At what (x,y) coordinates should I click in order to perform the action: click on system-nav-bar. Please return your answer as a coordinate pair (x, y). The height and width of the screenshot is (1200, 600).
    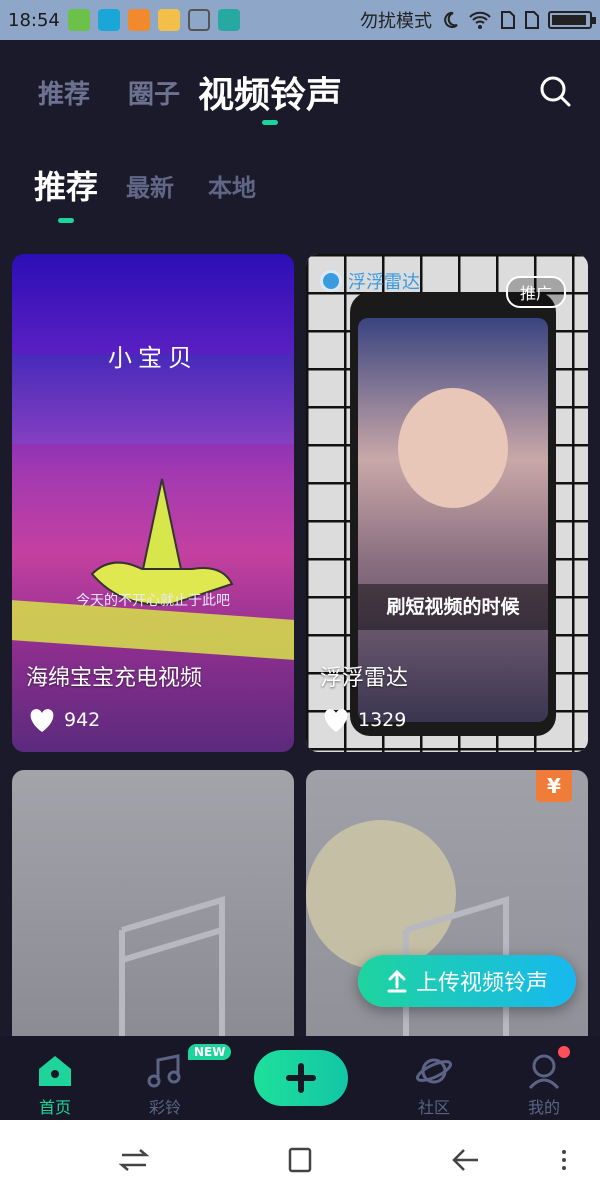
    Looking at the image, I should click on (300, 1160).